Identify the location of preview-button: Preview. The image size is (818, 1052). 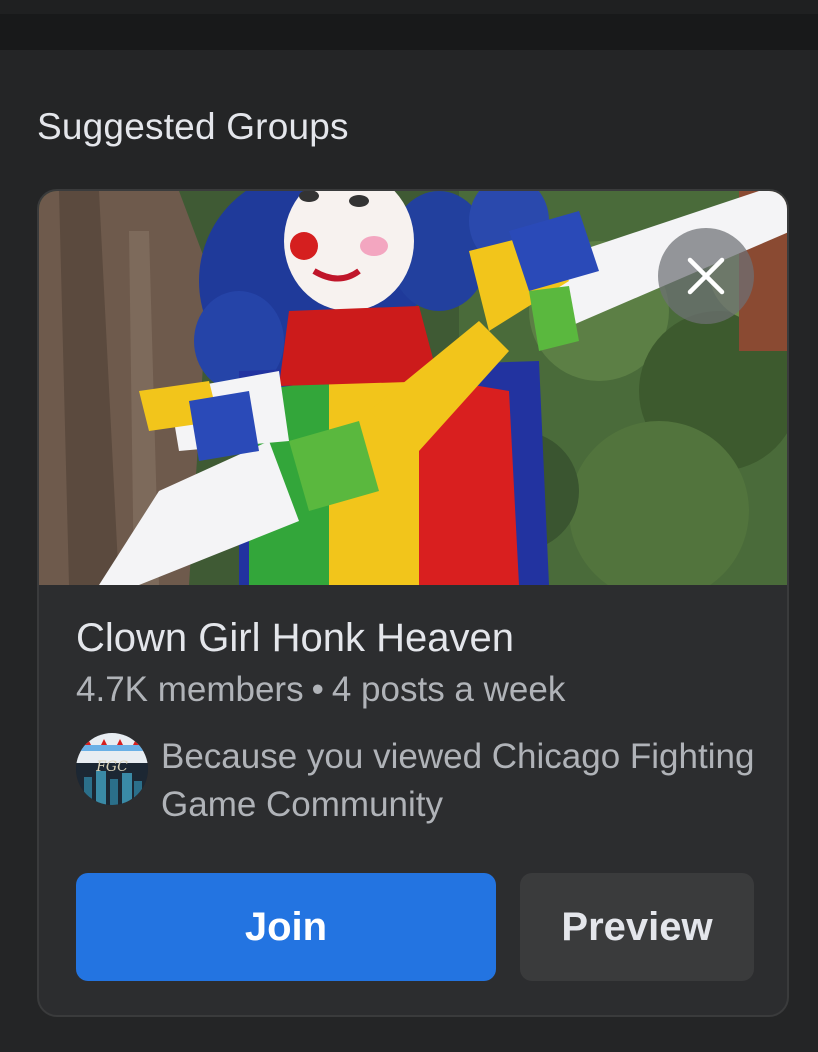
(637, 927).